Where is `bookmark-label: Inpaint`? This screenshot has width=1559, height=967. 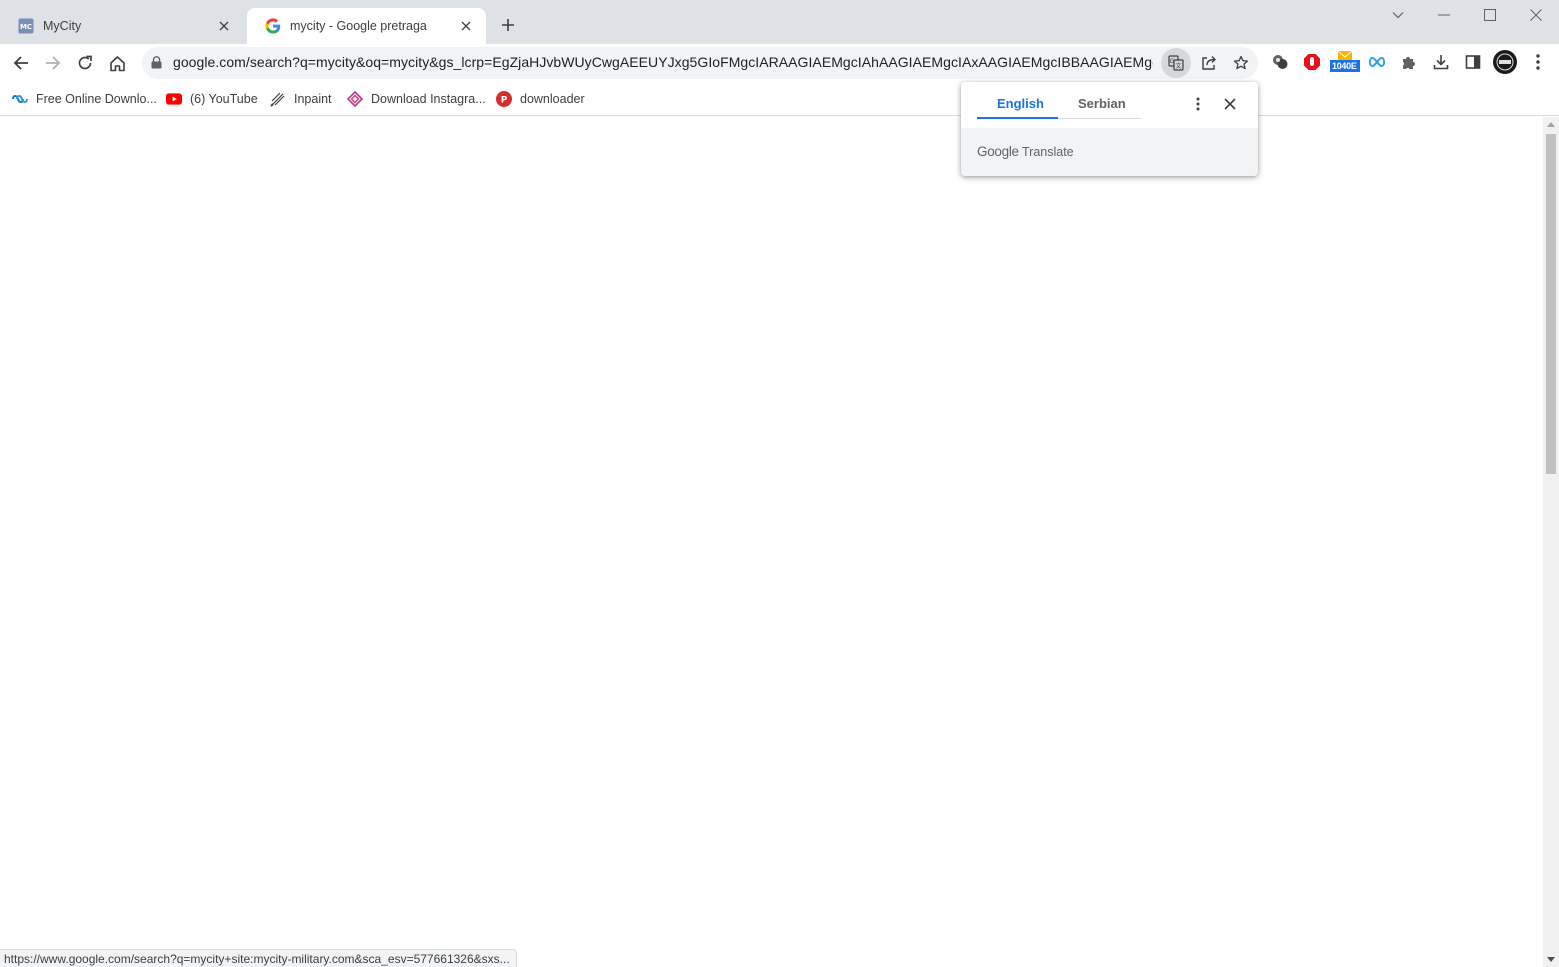
bookmark-label: Inpaint is located at coordinates (313, 99).